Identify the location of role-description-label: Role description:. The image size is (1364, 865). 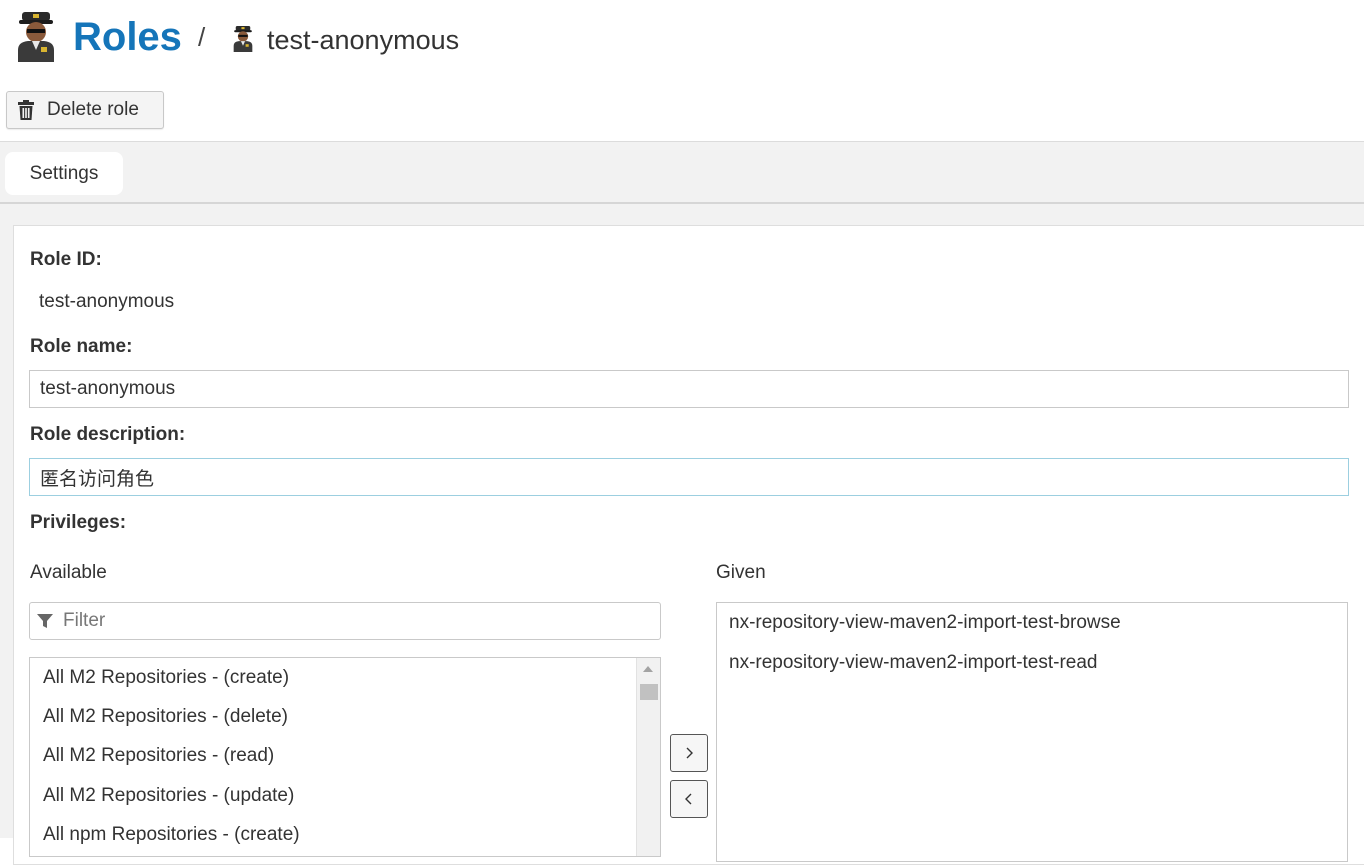
(108, 434).